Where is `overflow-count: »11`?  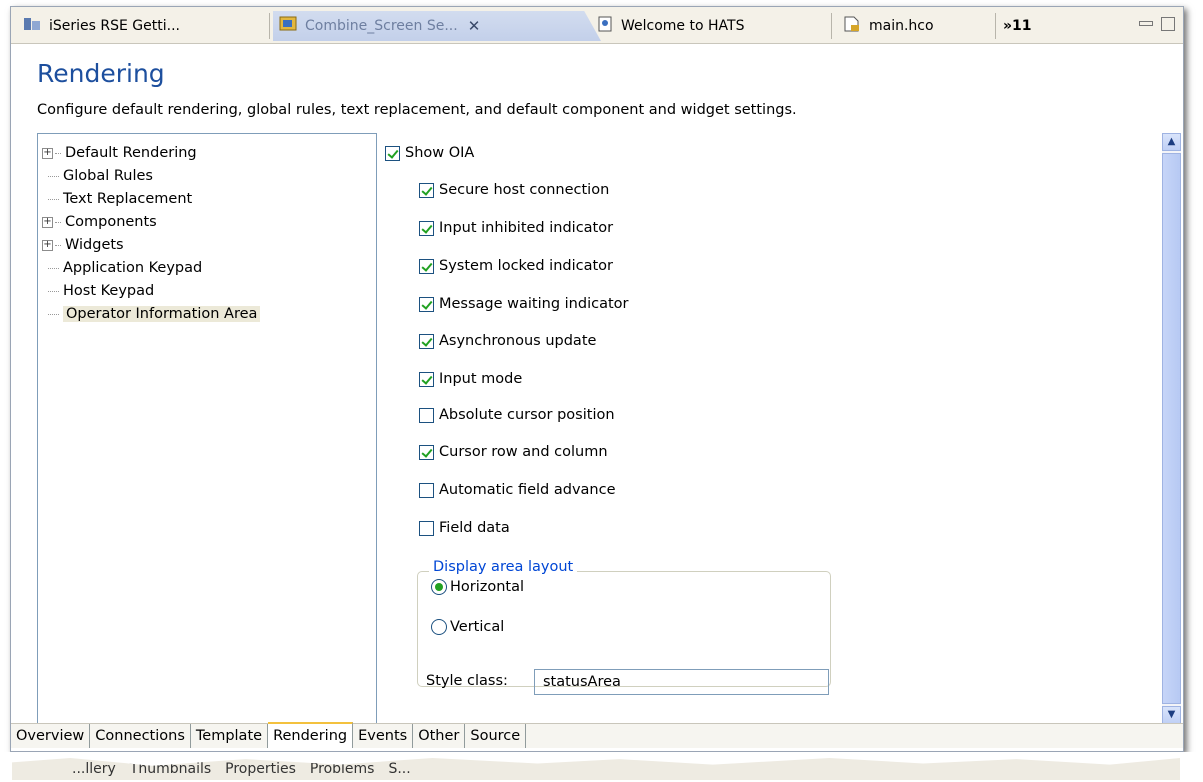
overflow-count: »11 is located at coordinates (1017, 26).